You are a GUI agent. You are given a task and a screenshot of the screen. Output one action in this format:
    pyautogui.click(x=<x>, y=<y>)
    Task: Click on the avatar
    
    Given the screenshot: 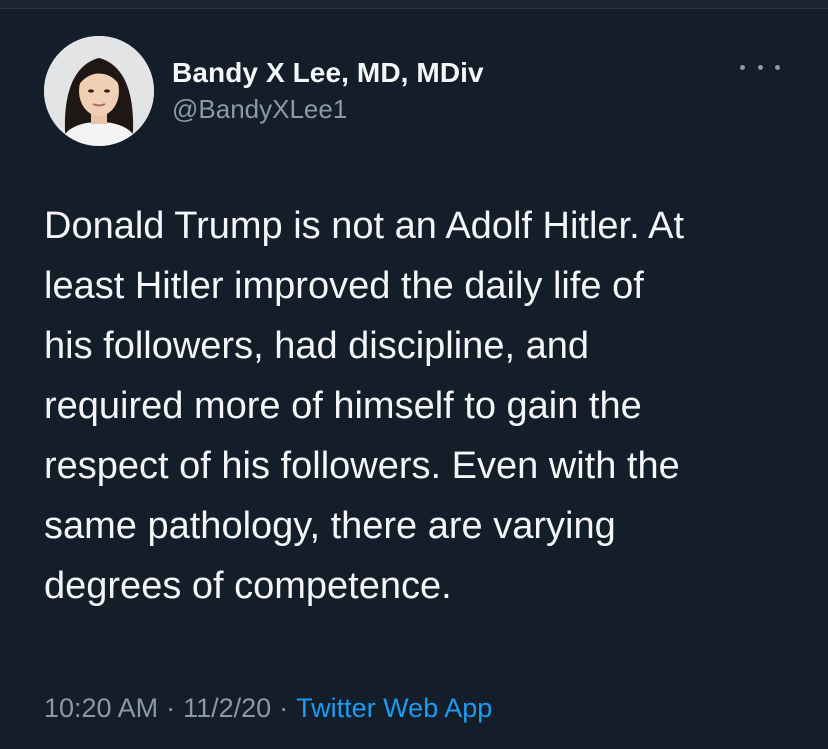 What is the action you would take?
    pyautogui.click(x=99, y=91)
    